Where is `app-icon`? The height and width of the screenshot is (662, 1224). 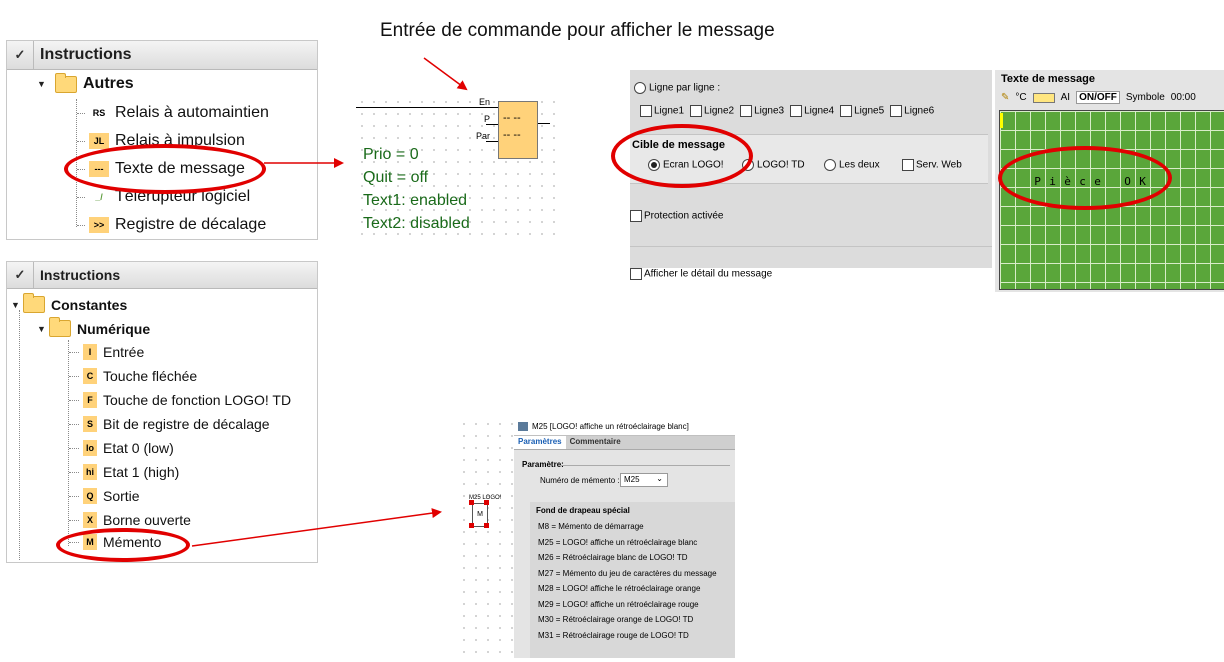 app-icon is located at coordinates (523, 426).